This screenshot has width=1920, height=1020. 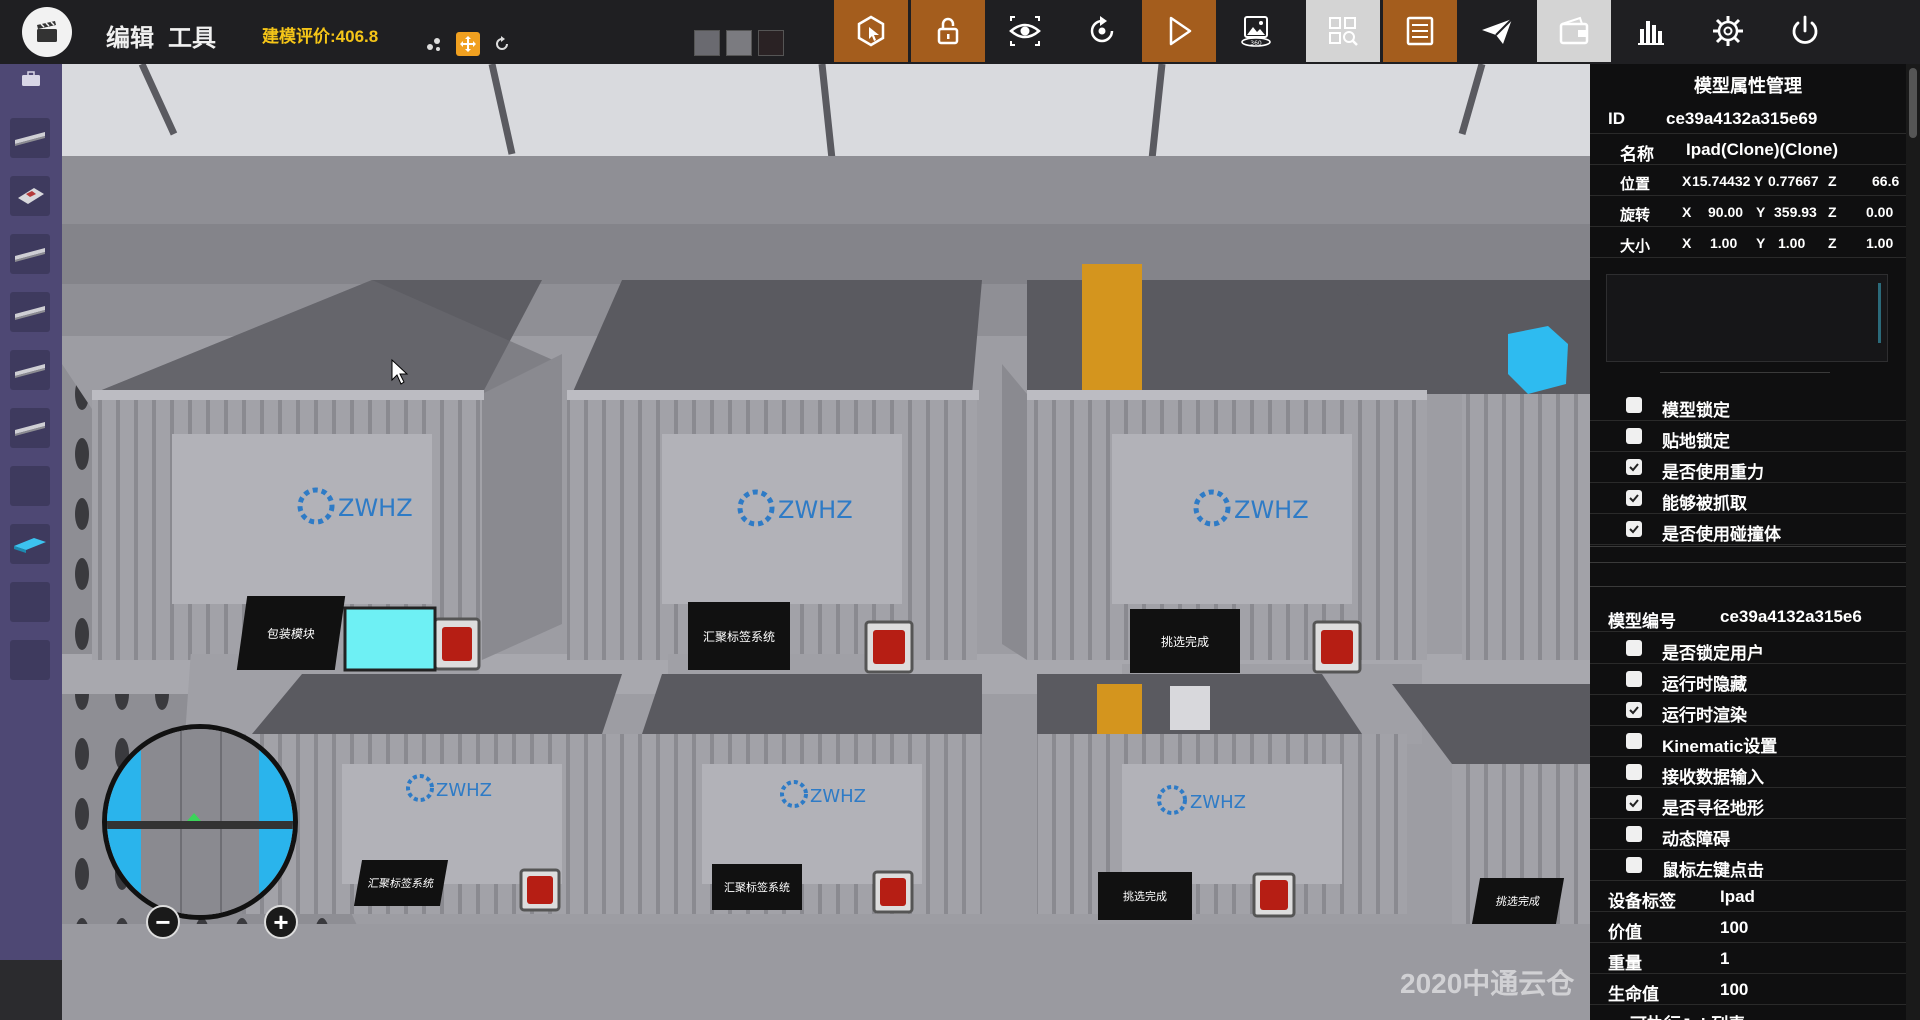 What do you see at coordinates (434, 44) in the screenshot?
I see `scatter-icon` at bounding box center [434, 44].